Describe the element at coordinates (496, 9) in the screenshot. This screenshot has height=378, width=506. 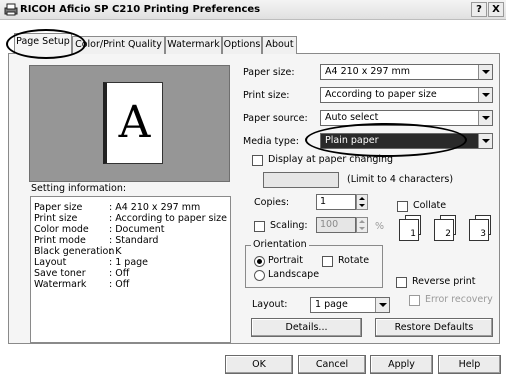
I see `close-button: X` at that location.